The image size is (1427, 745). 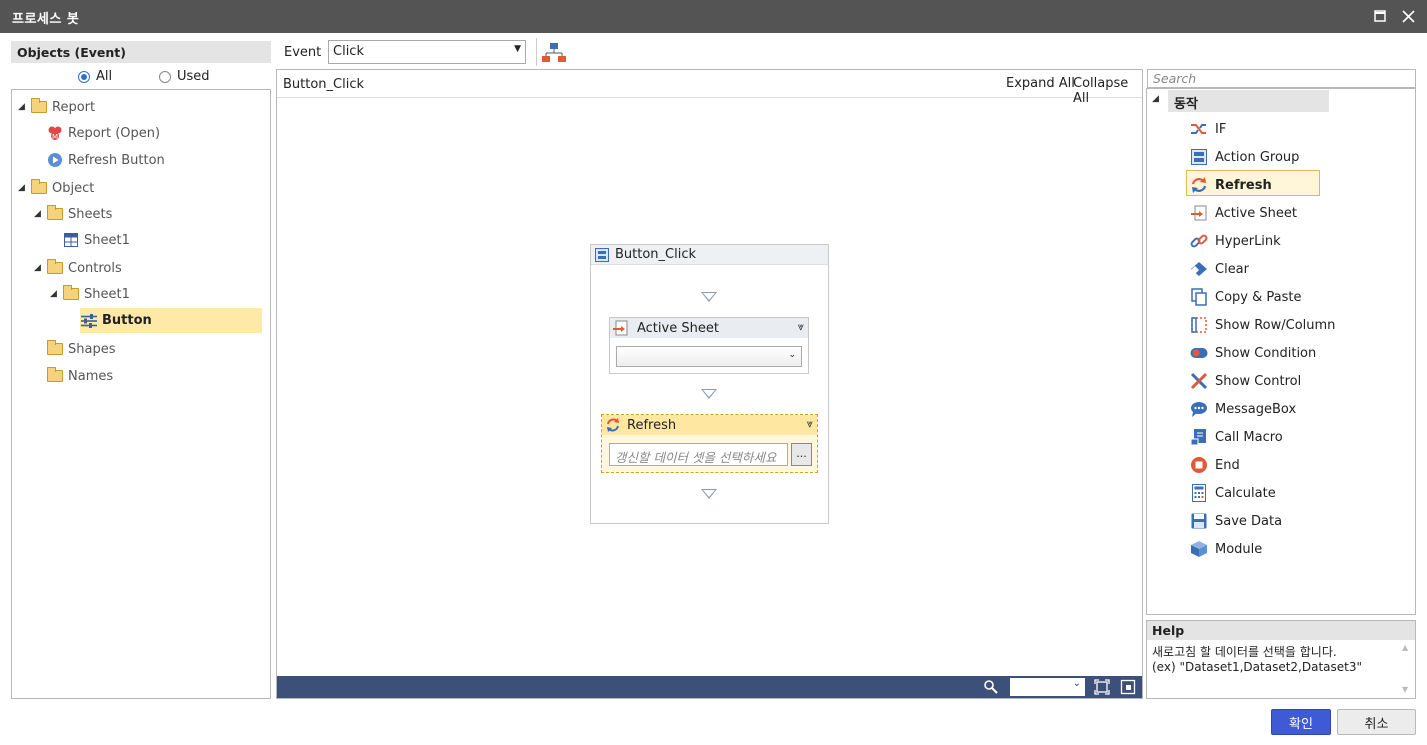 What do you see at coordinates (1107, 91) in the screenshot?
I see `collapse-all-link: Collapse All` at bounding box center [1107, 91].